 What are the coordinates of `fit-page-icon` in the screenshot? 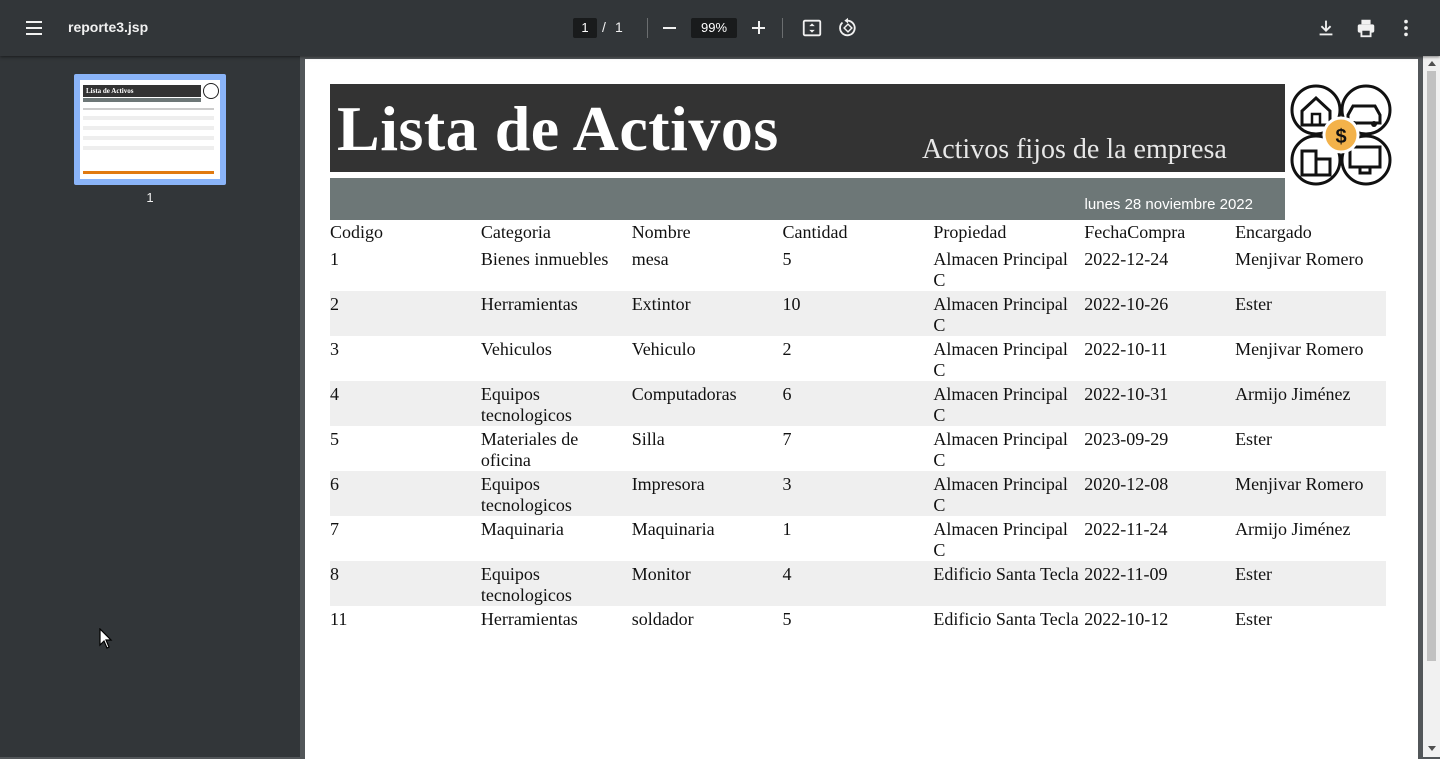 It's located at (812, 28).